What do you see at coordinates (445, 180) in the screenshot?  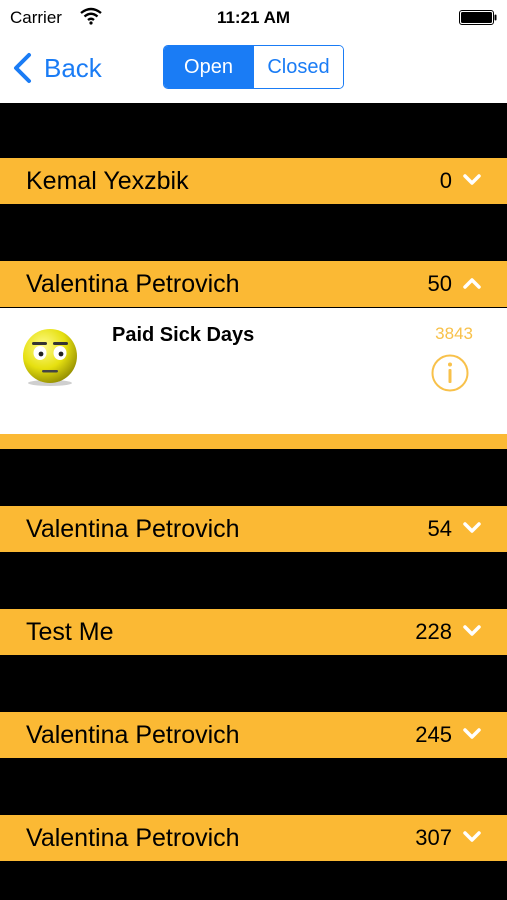 I see `employee-count: 0` at bounding box center [445, 180].